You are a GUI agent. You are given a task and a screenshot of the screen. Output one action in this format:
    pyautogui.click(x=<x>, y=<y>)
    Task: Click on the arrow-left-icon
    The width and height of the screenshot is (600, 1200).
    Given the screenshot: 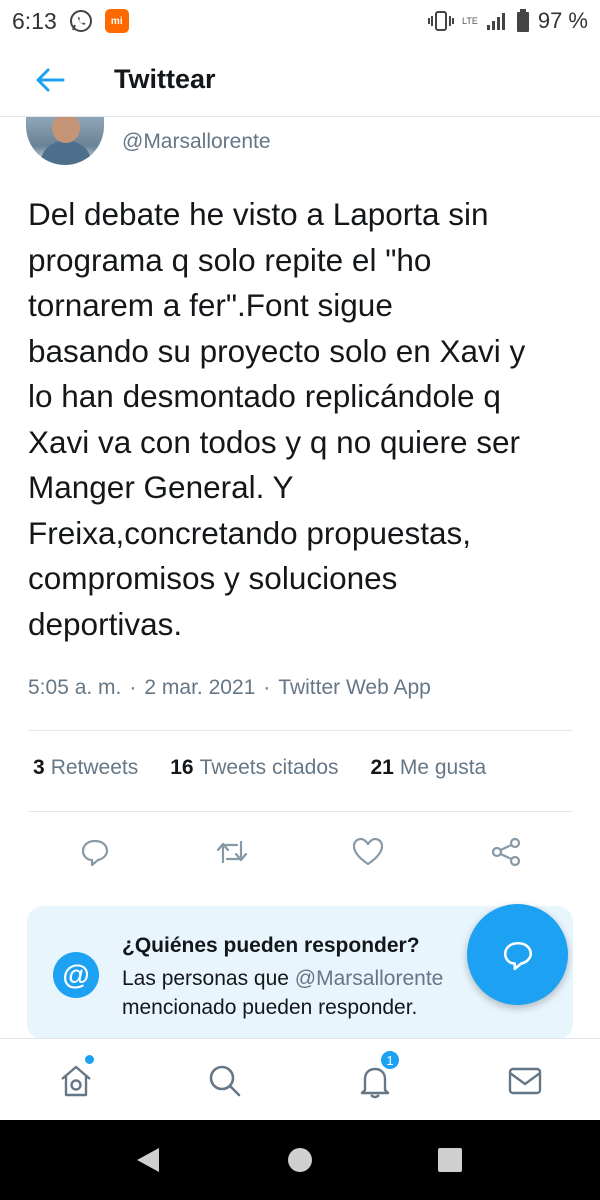 What is the action you would take?
    pyautogui.click(x=50, y=80)
    